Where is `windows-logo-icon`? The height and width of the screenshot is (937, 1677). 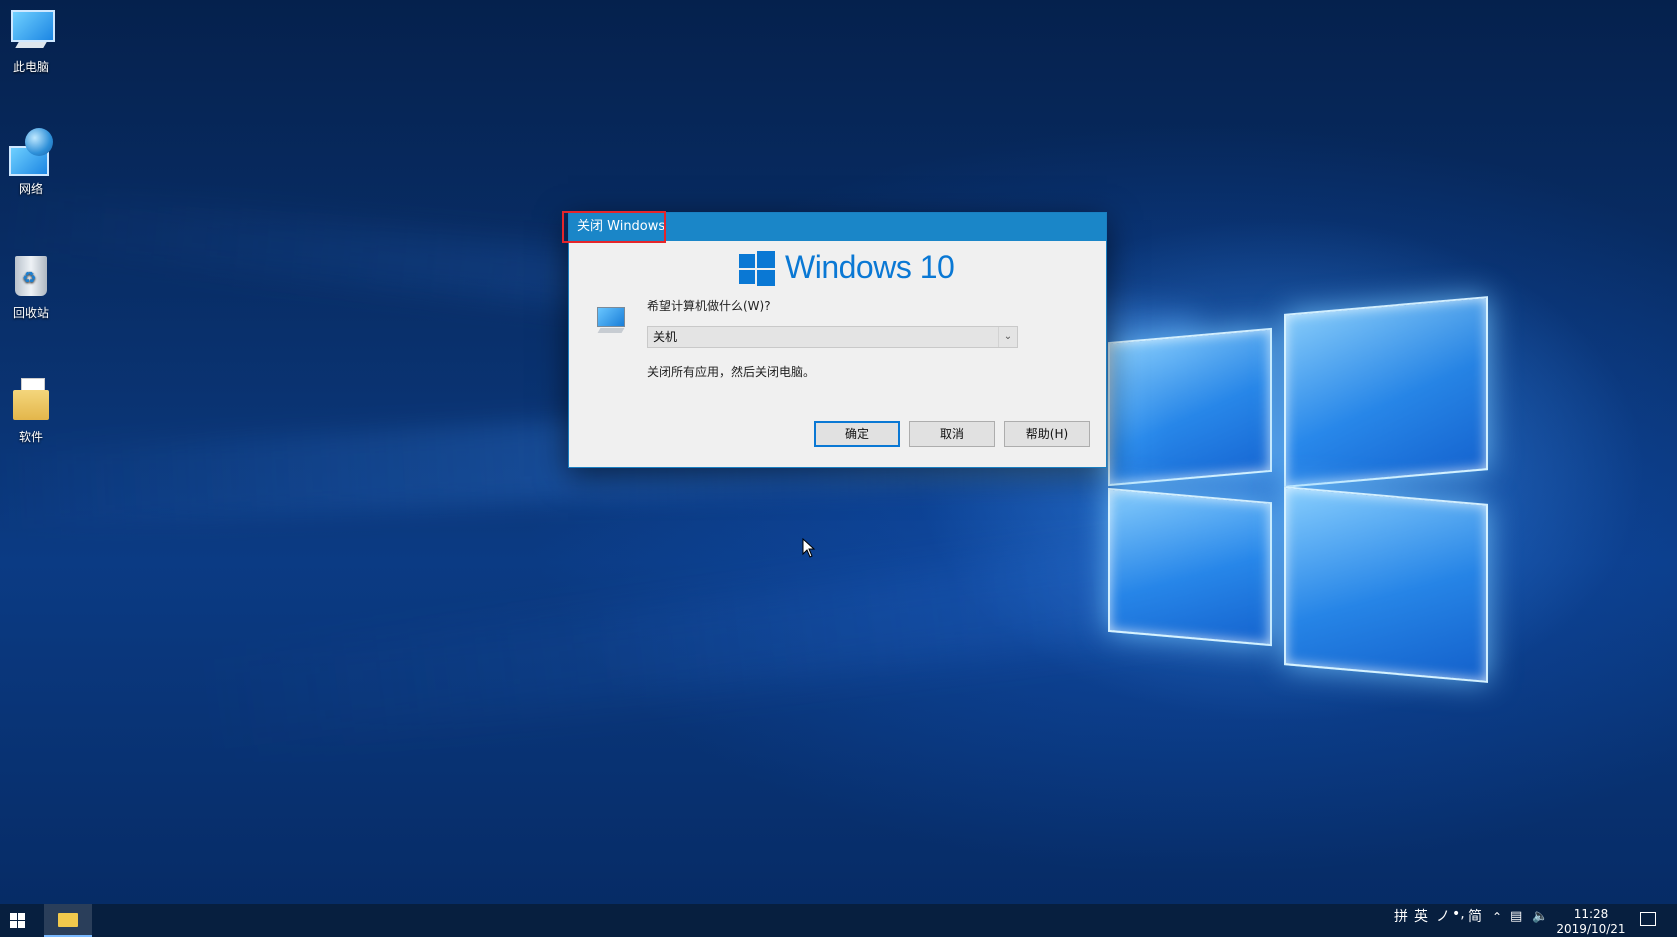
windows-logo-icon is located at coordinates (757, 268).